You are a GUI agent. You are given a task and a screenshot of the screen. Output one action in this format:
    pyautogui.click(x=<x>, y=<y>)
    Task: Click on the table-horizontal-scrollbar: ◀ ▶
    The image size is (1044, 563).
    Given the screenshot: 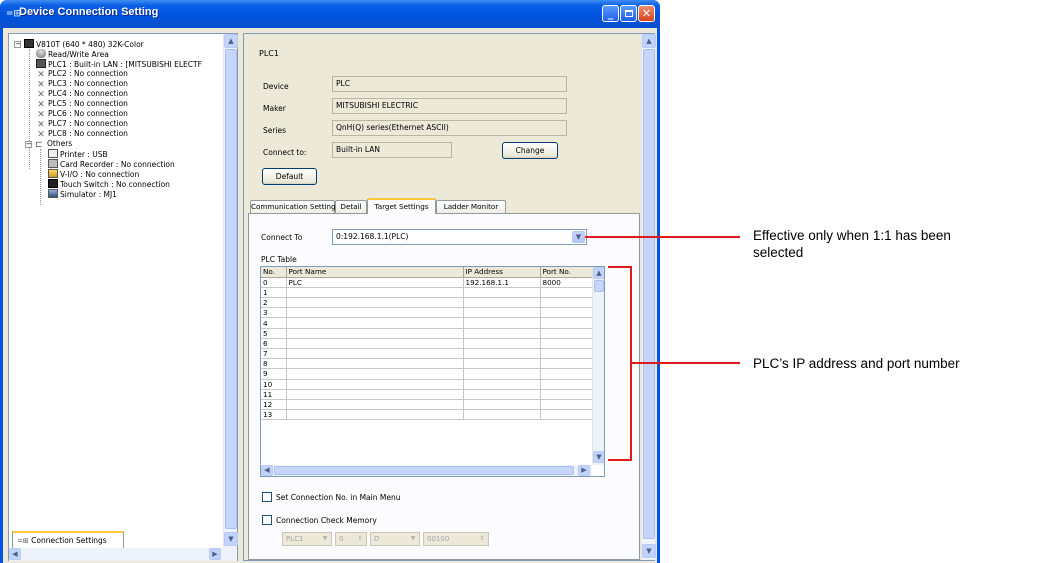 What is the action you would take?
    pyautogui.click(x=426, y=470)
    